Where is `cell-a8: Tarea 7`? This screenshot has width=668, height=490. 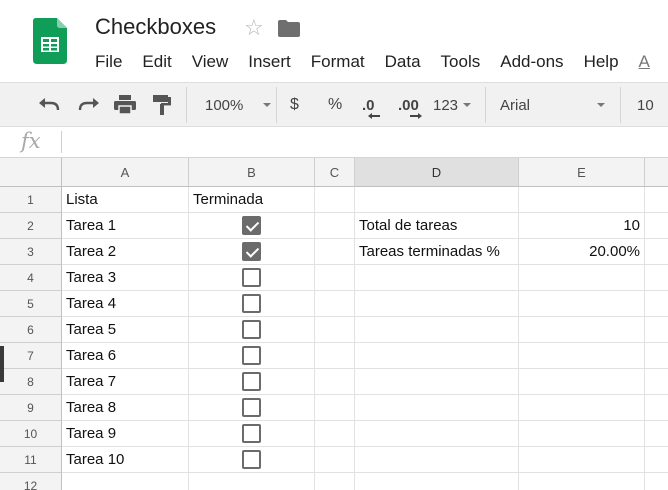 cell-a8: Tarea 7 is located at coordinates (125, 382).